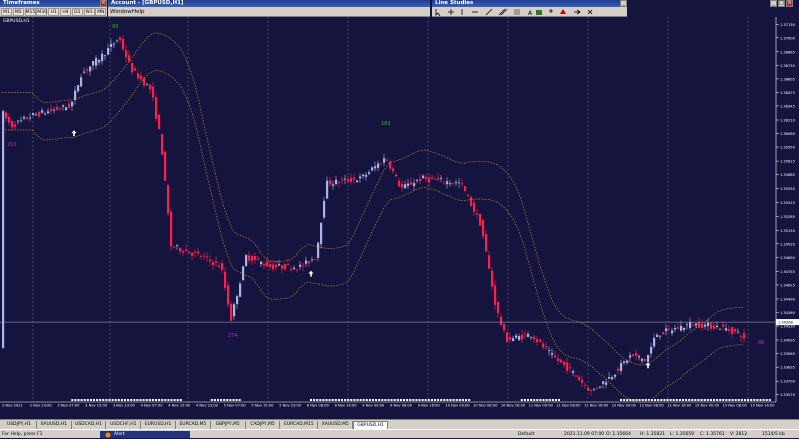 The image size is (799, 439). Describe the element at coordinates (30, 12) in the screenshot. I see `timeframe-m15-button: M15` at that location.